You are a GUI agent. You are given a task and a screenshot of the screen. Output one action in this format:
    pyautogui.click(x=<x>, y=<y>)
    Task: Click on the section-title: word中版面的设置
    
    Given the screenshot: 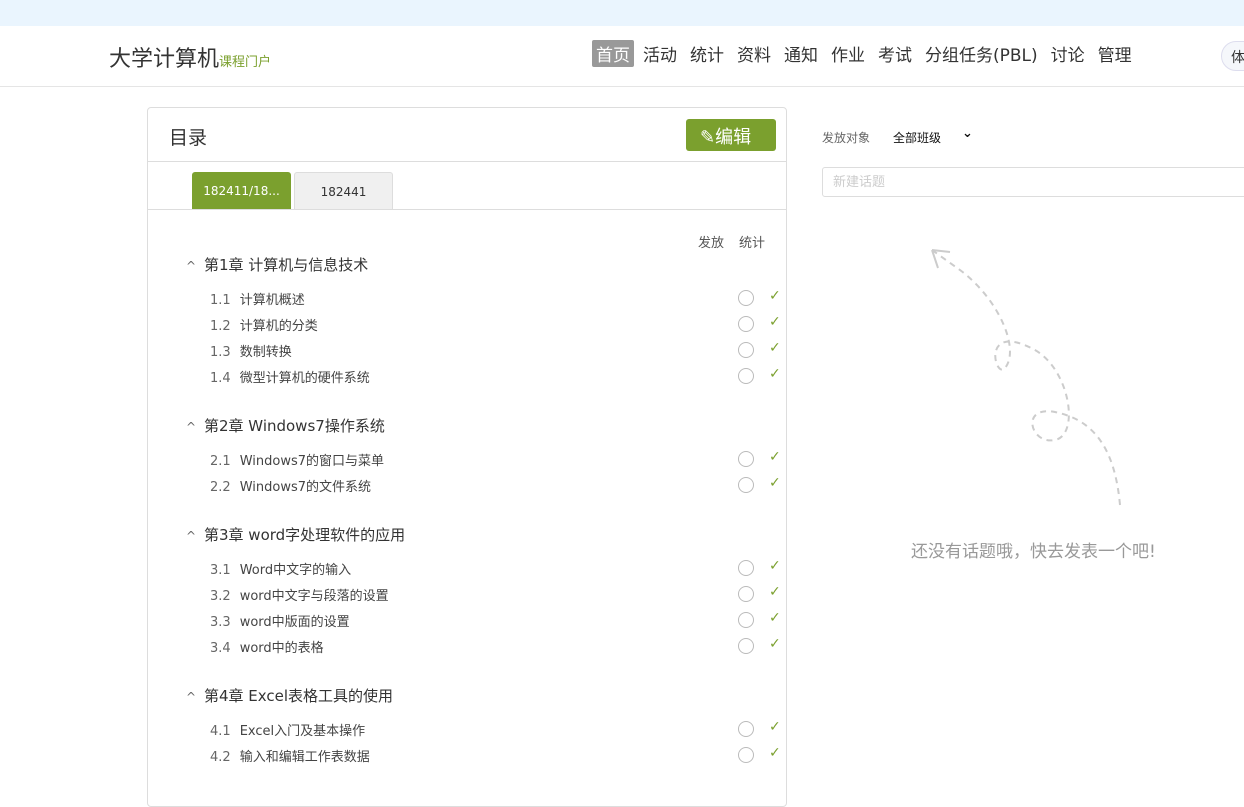 What is the action you would take?
    pyautogui.click(x=294, y=622)
    